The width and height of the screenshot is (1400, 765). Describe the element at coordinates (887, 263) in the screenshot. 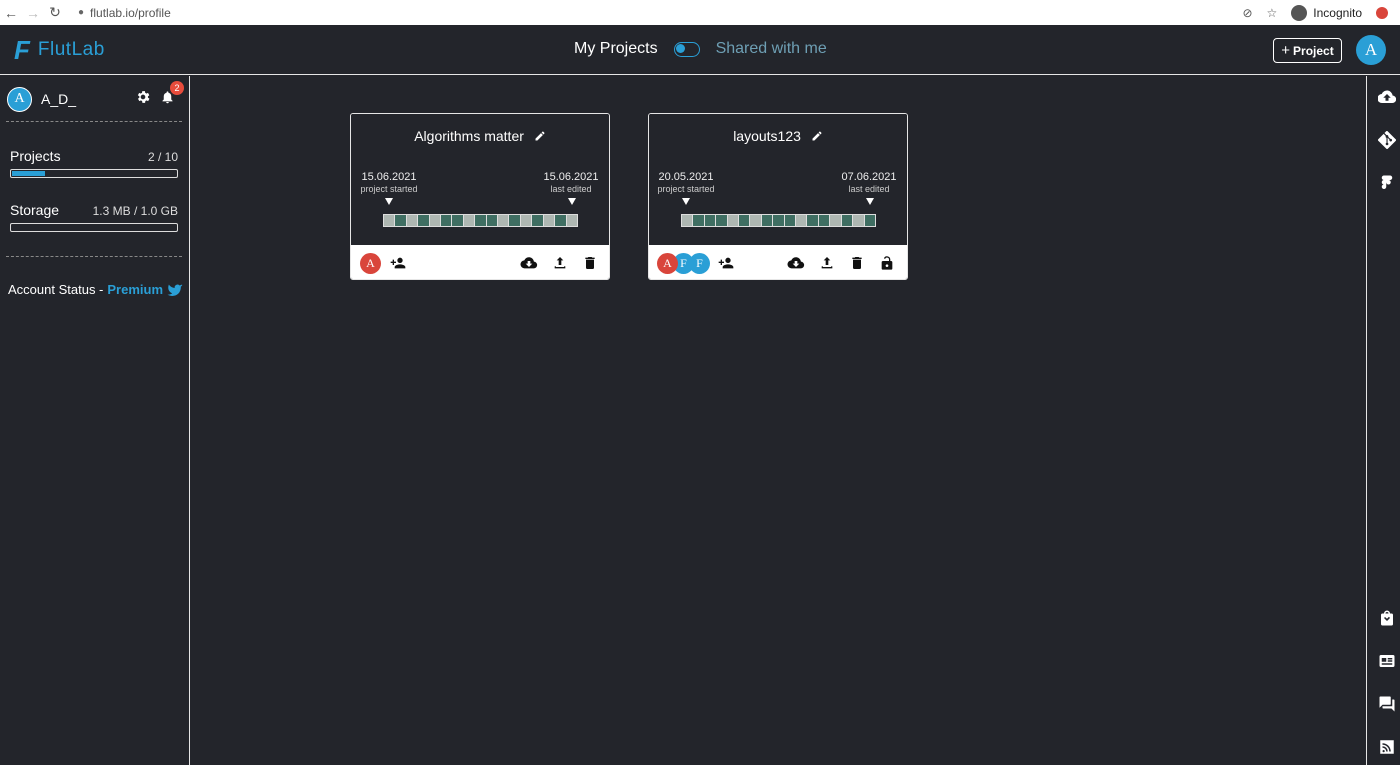

I see `unlock-icon` at that location.